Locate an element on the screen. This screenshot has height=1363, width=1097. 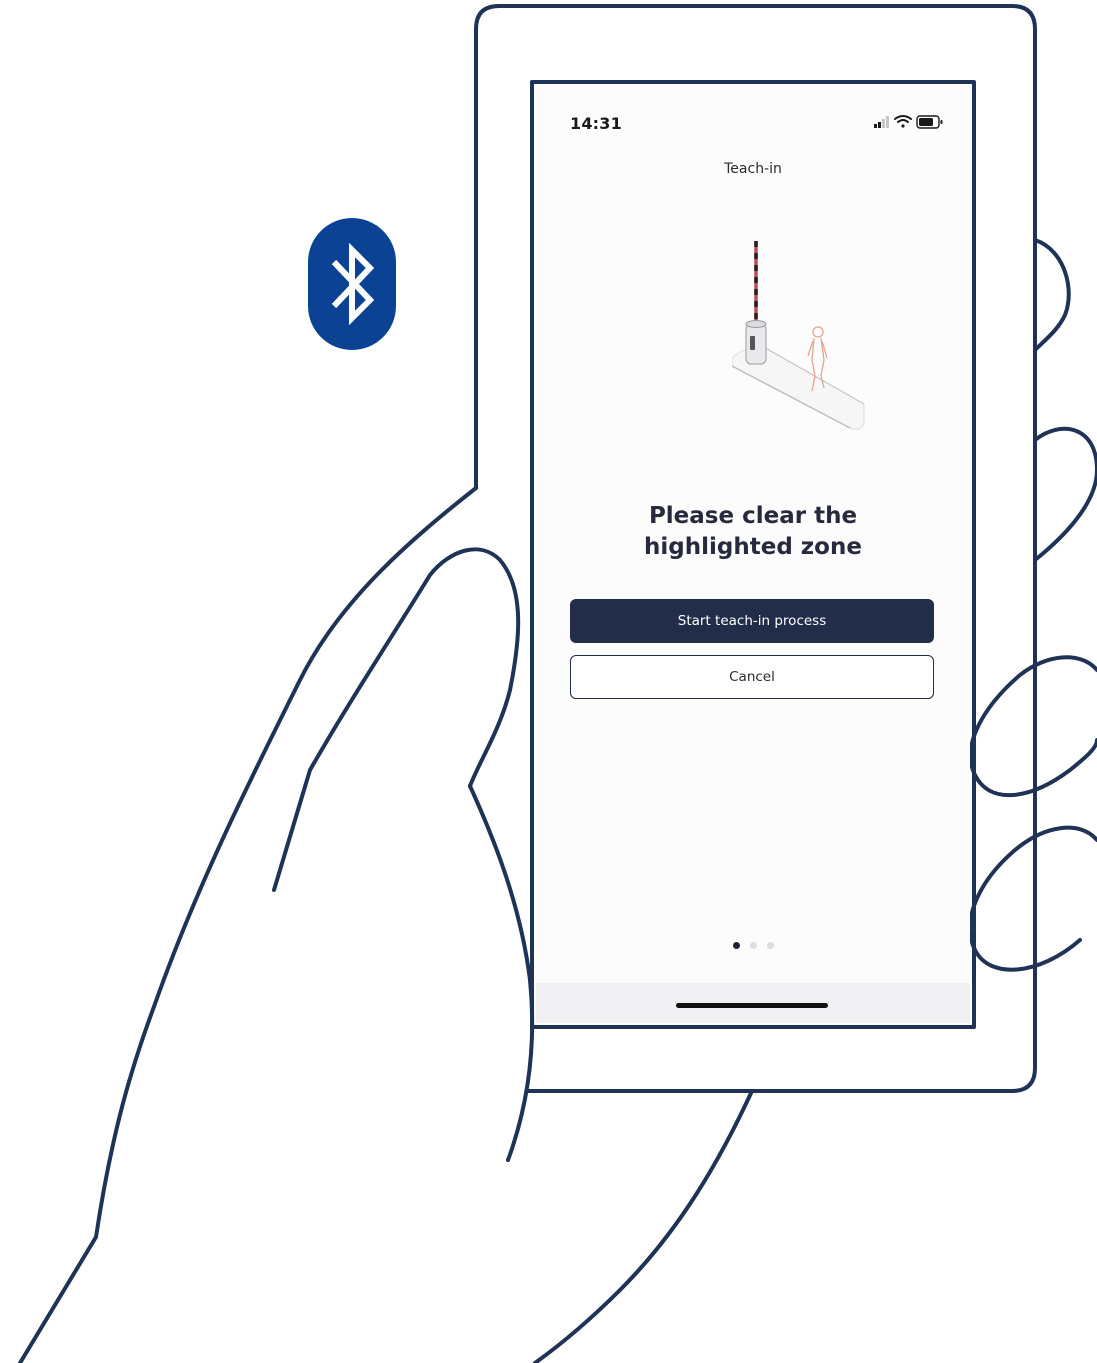
finger-top-outline is located at coordinates (1052, 295).